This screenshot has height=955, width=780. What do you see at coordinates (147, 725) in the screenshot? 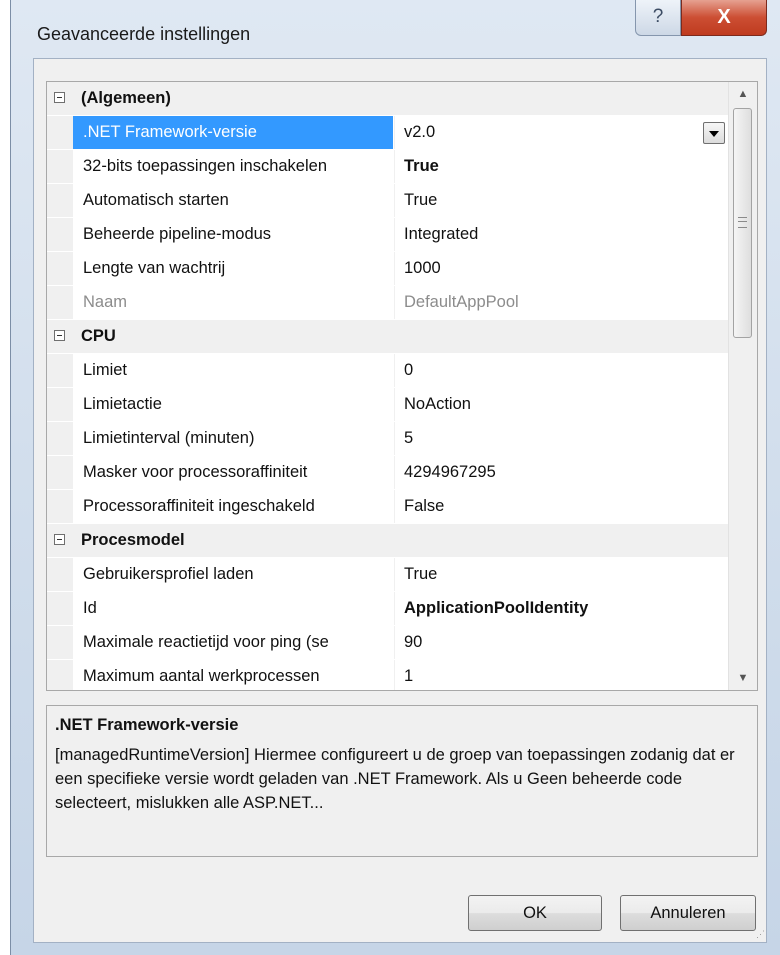
I see `description-title: .NET Framework-versie` at bounding box center [147, 725].